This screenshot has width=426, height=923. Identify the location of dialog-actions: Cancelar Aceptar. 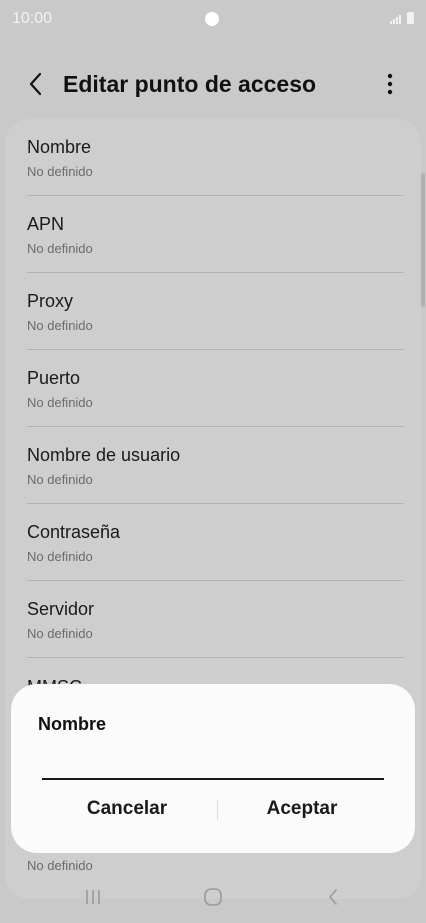
(213, 809).